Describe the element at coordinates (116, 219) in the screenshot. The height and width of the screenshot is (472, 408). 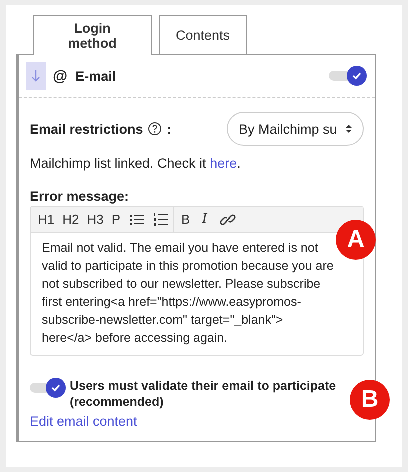
I see `heading-tool-button: P` at that location.